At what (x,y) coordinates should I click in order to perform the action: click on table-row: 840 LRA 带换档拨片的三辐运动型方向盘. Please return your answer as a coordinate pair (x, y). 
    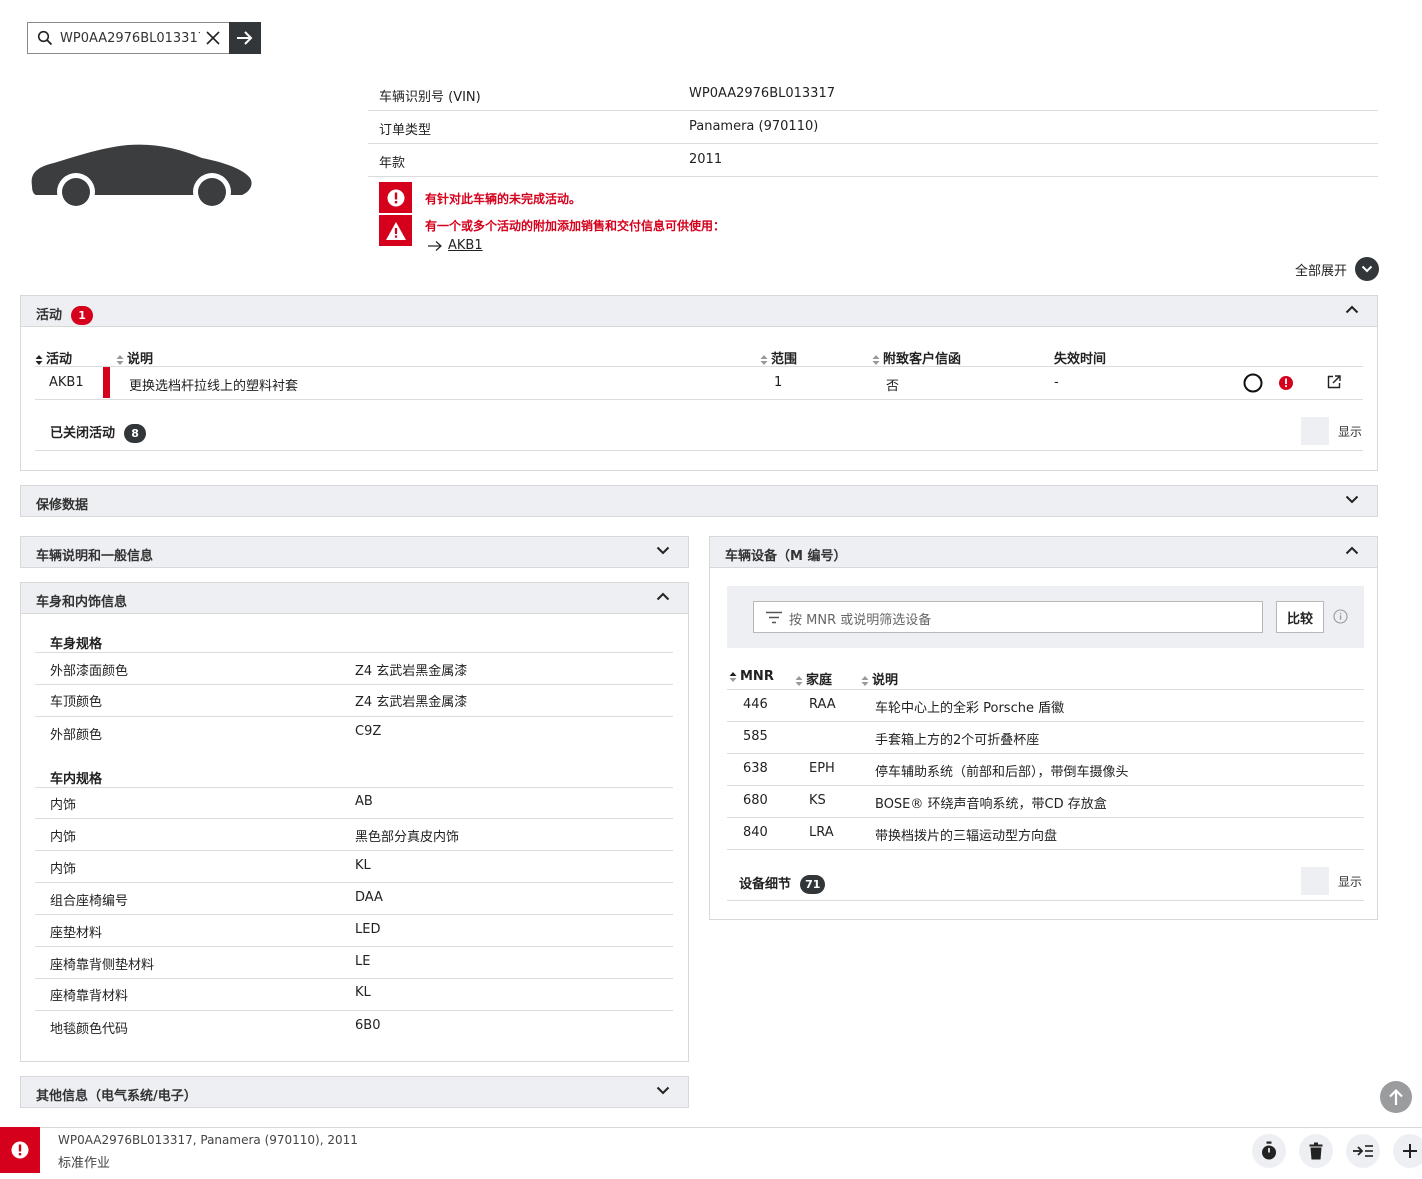
    Looking at the image, I should click on (1045, 834).